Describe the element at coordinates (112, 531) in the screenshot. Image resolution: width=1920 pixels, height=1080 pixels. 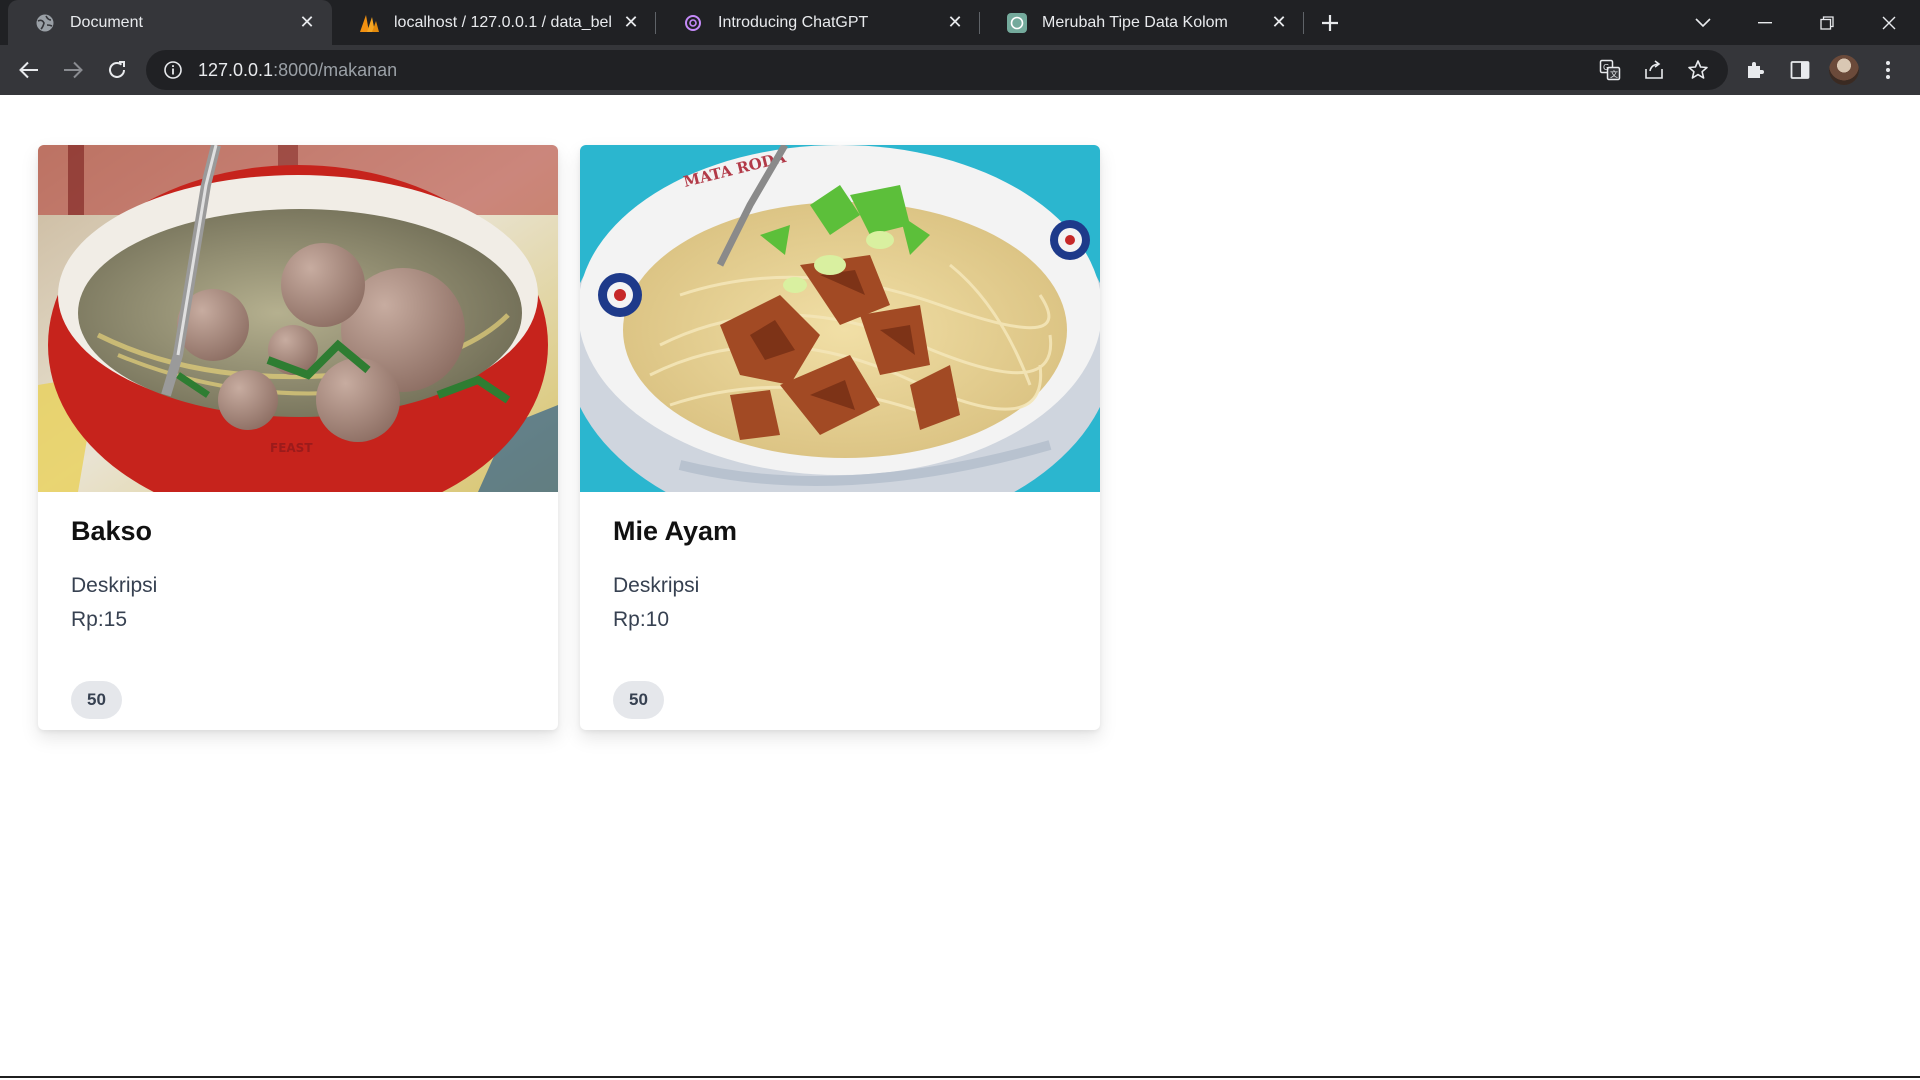
I see `card-title: Bakso` at that location.